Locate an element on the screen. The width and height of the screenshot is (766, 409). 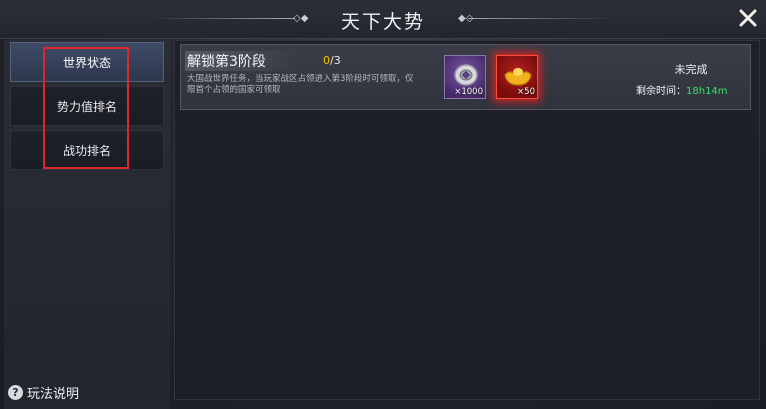
task-status: 未完成 is located at coordinates (691, 69).